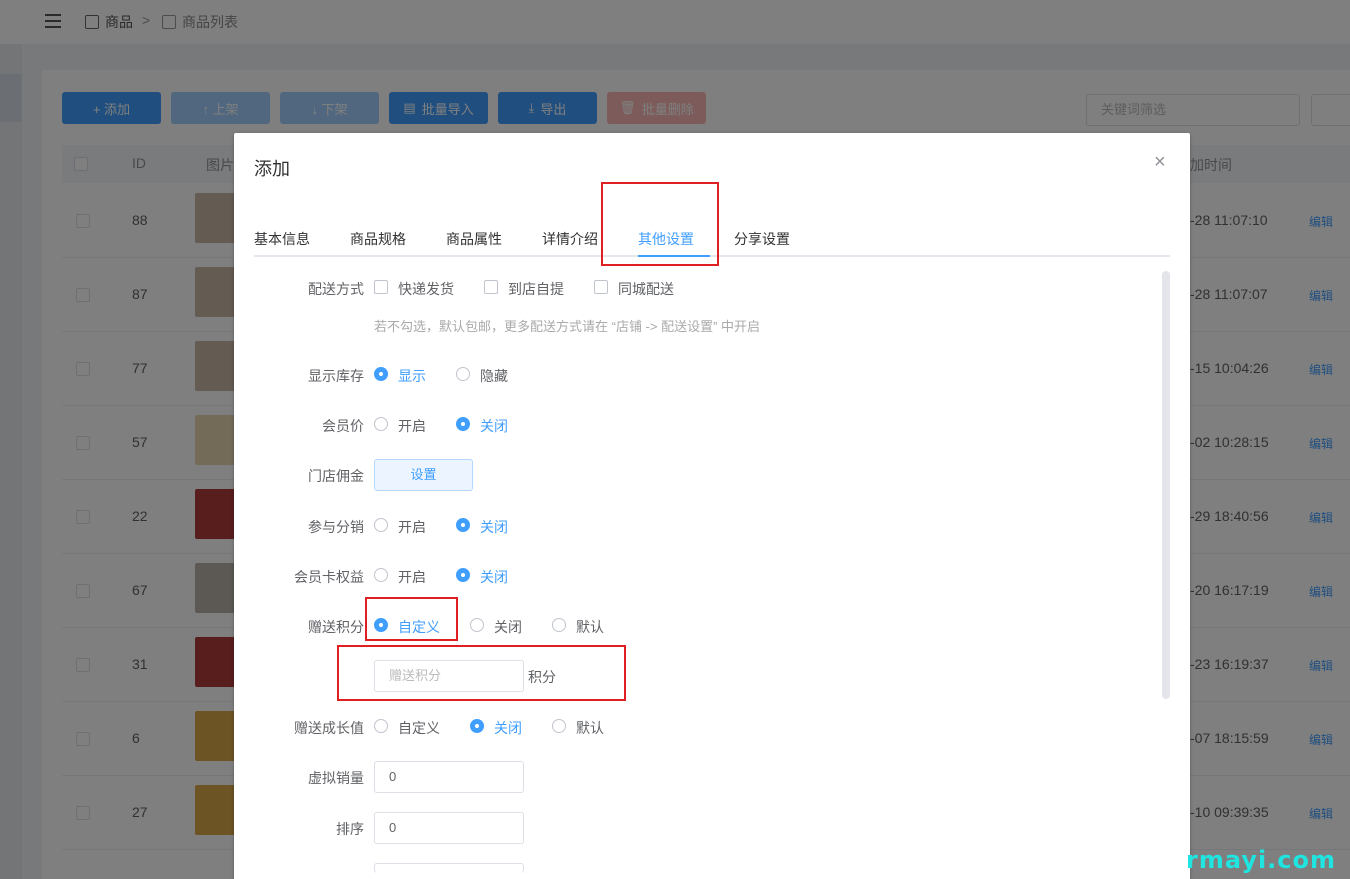 This screenshot has height=879, width=1350. I want to click on distribution-off-label: 关闭, so click(494, 527).